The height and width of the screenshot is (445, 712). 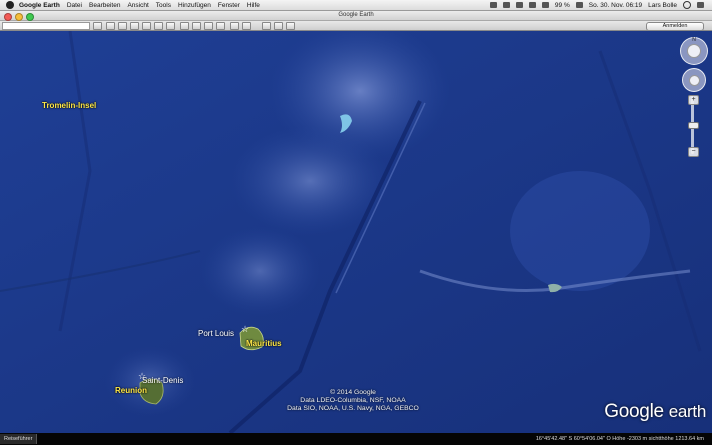 I want to click on close-window-icon, so click(x=8, y=16).